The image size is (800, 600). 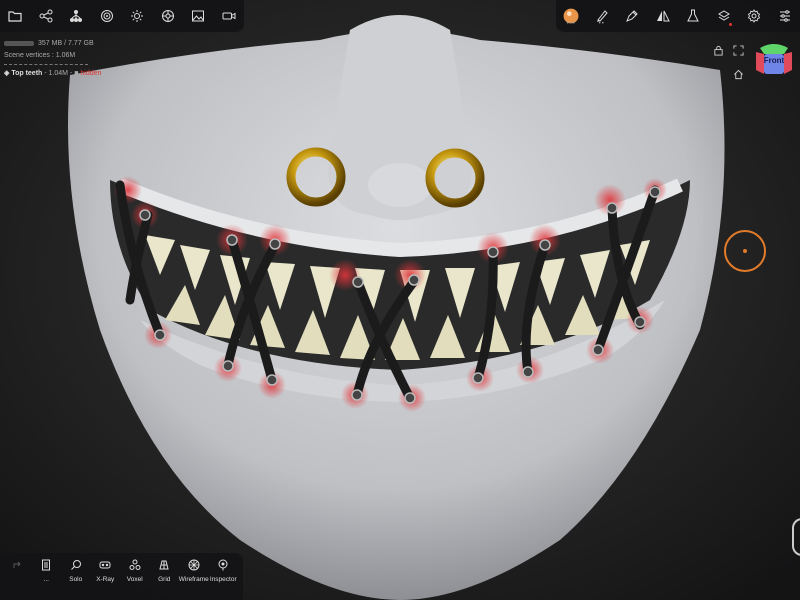 What do you see at coordinates (46, 16) in the screenshot?
I see `share-icon` at bounding box center [46, 16].